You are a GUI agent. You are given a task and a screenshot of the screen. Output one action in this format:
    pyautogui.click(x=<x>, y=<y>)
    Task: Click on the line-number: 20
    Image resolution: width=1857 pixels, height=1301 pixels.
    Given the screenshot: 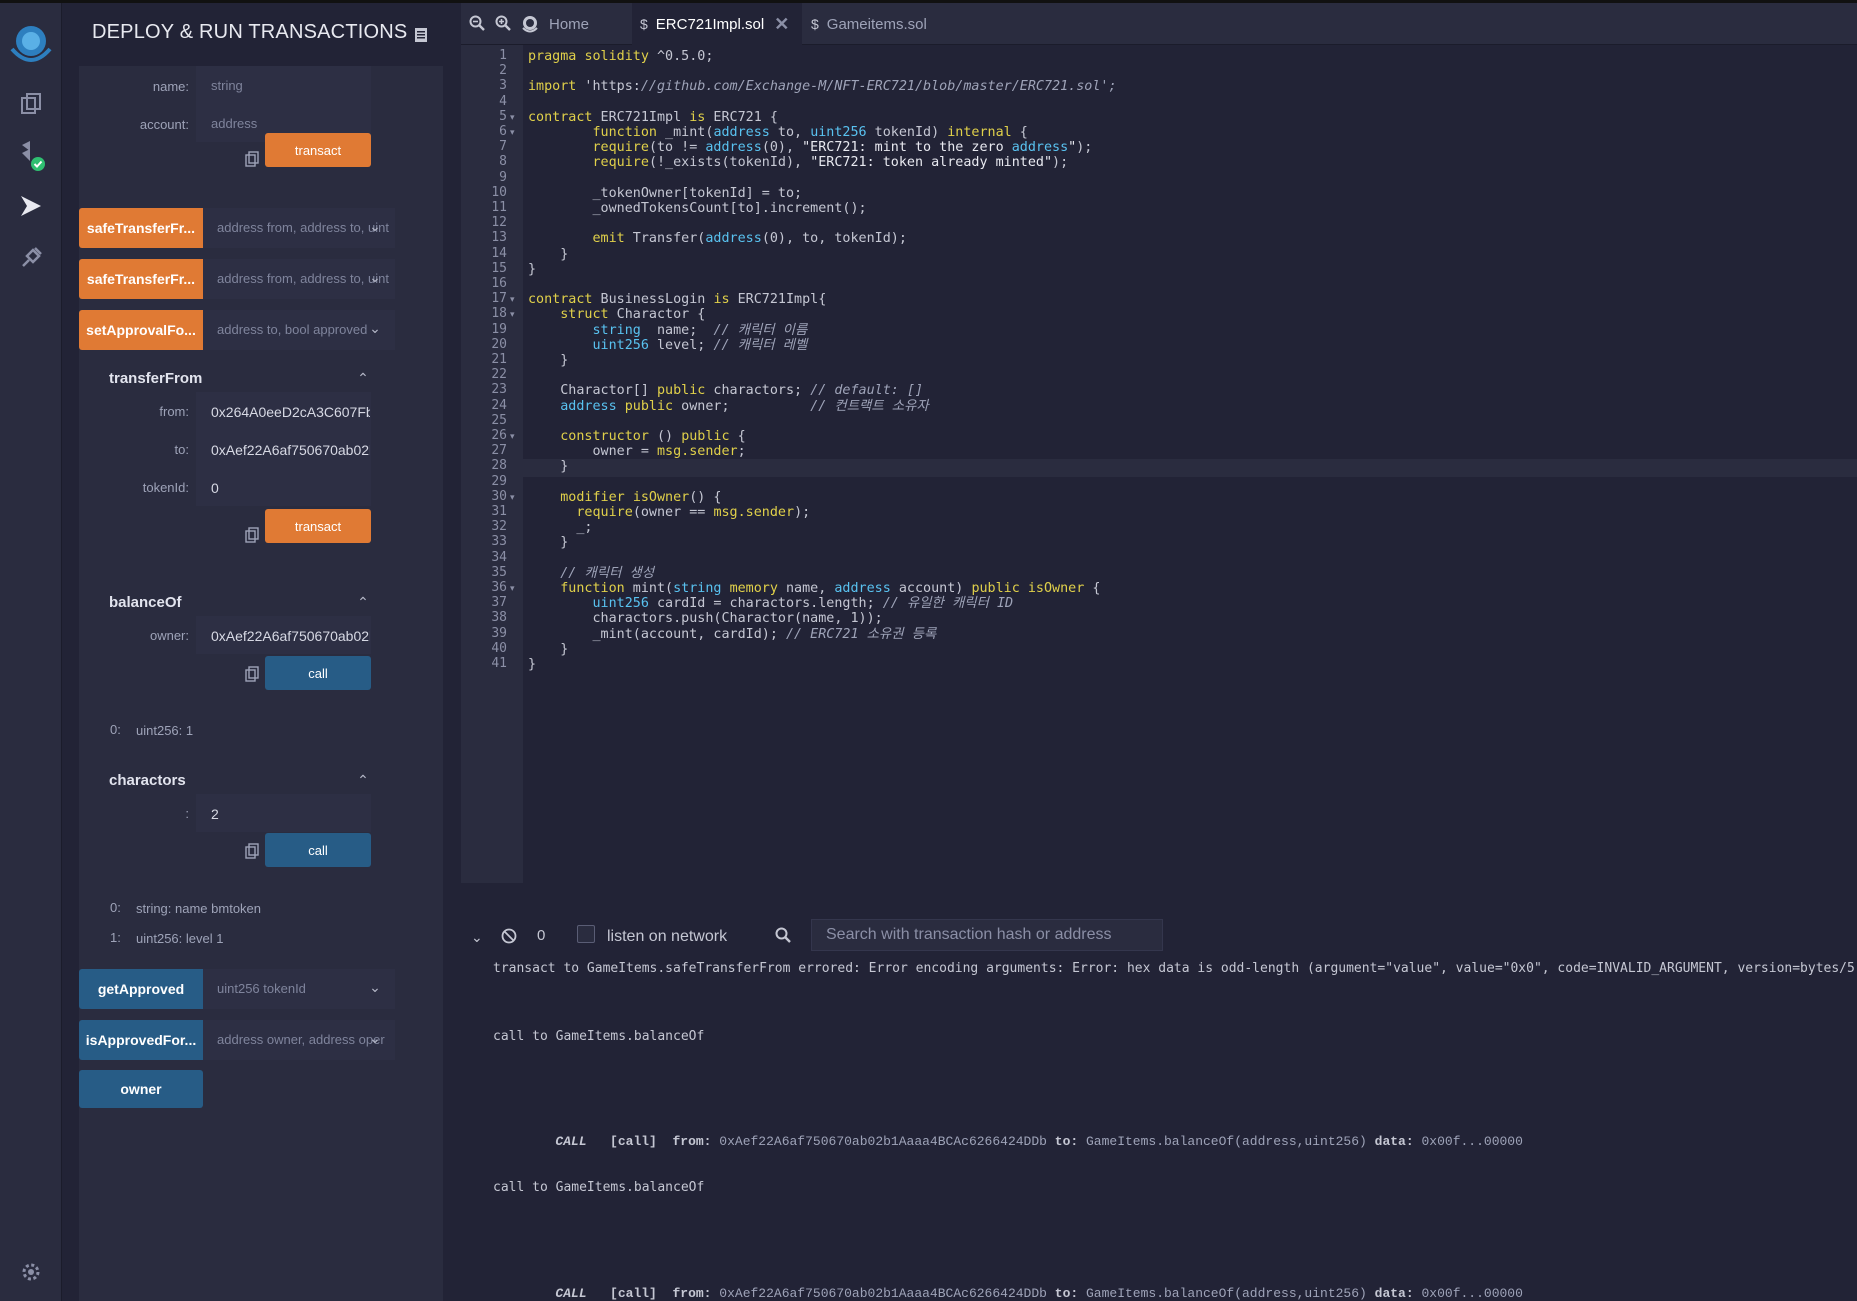 What is the action you would take?
    pyautogui.click(x=499, y=344)
    